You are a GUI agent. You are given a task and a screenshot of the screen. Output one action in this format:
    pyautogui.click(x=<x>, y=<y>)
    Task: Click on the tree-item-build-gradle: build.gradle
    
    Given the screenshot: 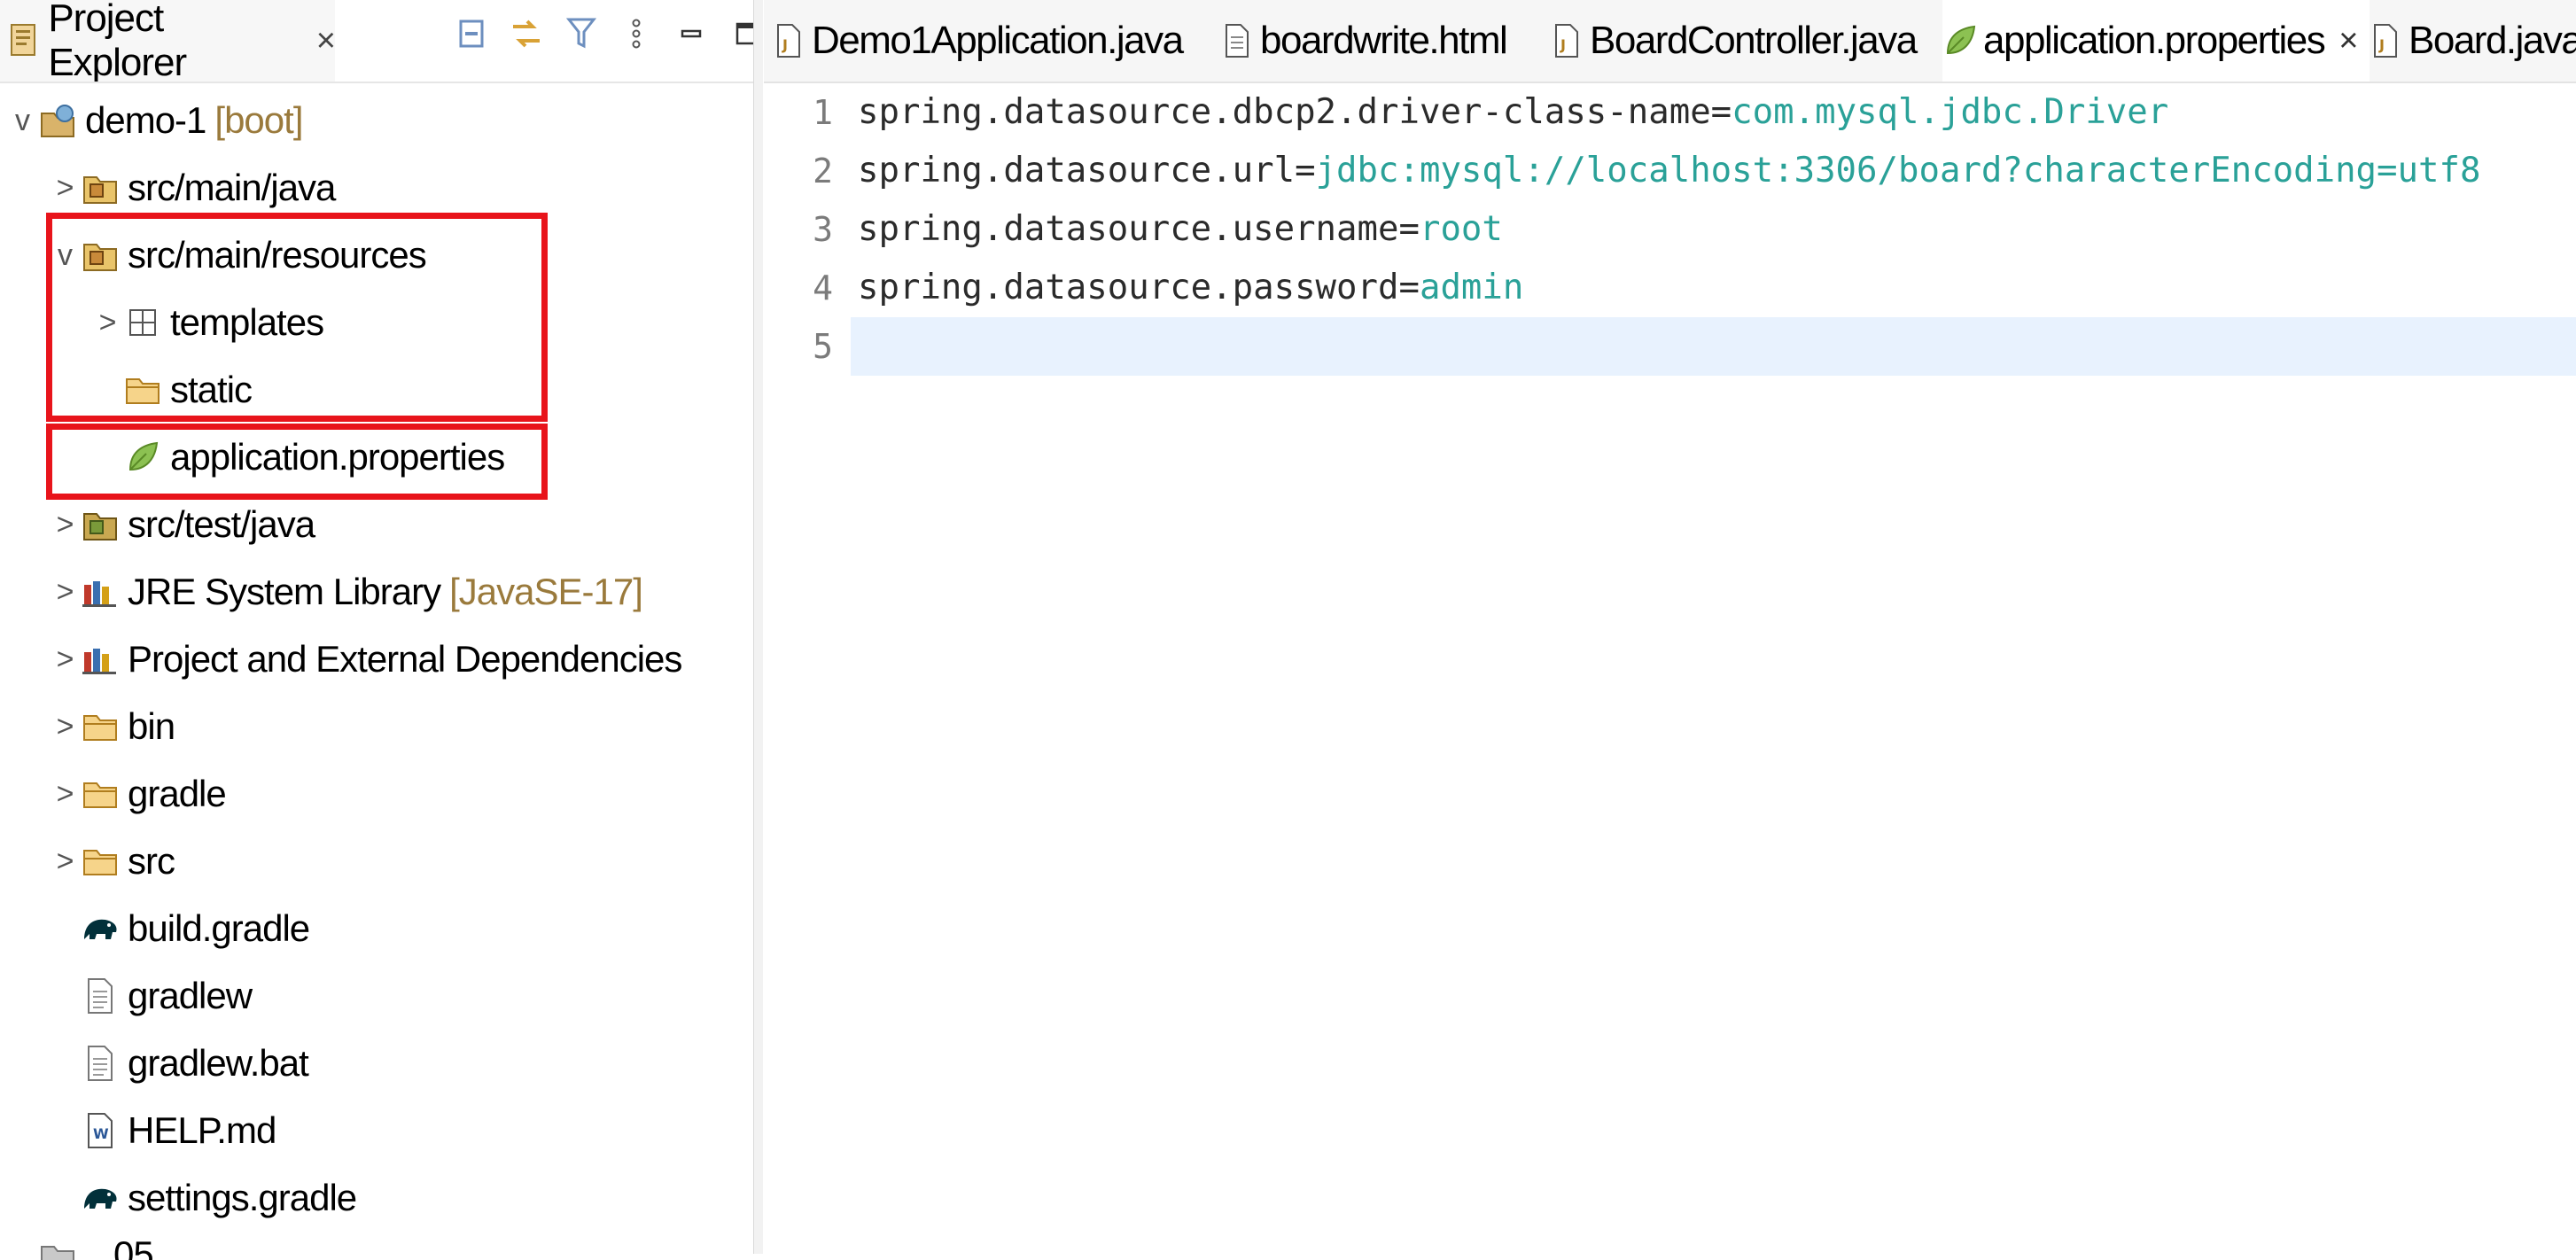 What is the action you would take?
    pyautogui.click(x=180, y=929)
    